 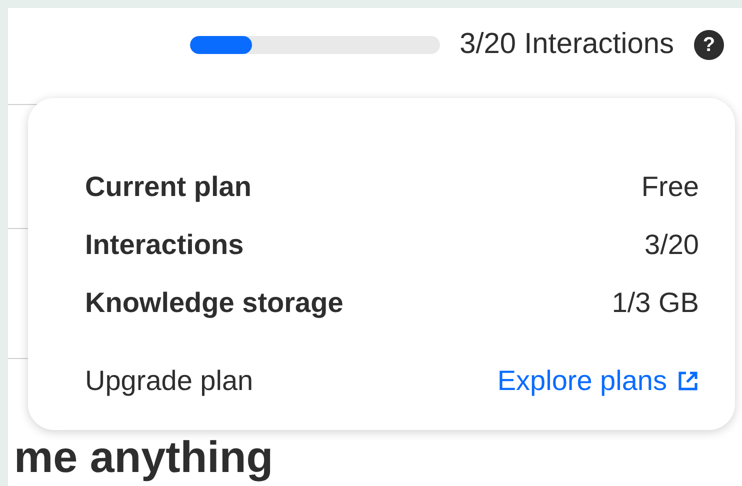 What do you see at coordinates (598, 381) in the screenshot?
I see `explore-plans-link: Explore plans` at bounding box center [598, 381].